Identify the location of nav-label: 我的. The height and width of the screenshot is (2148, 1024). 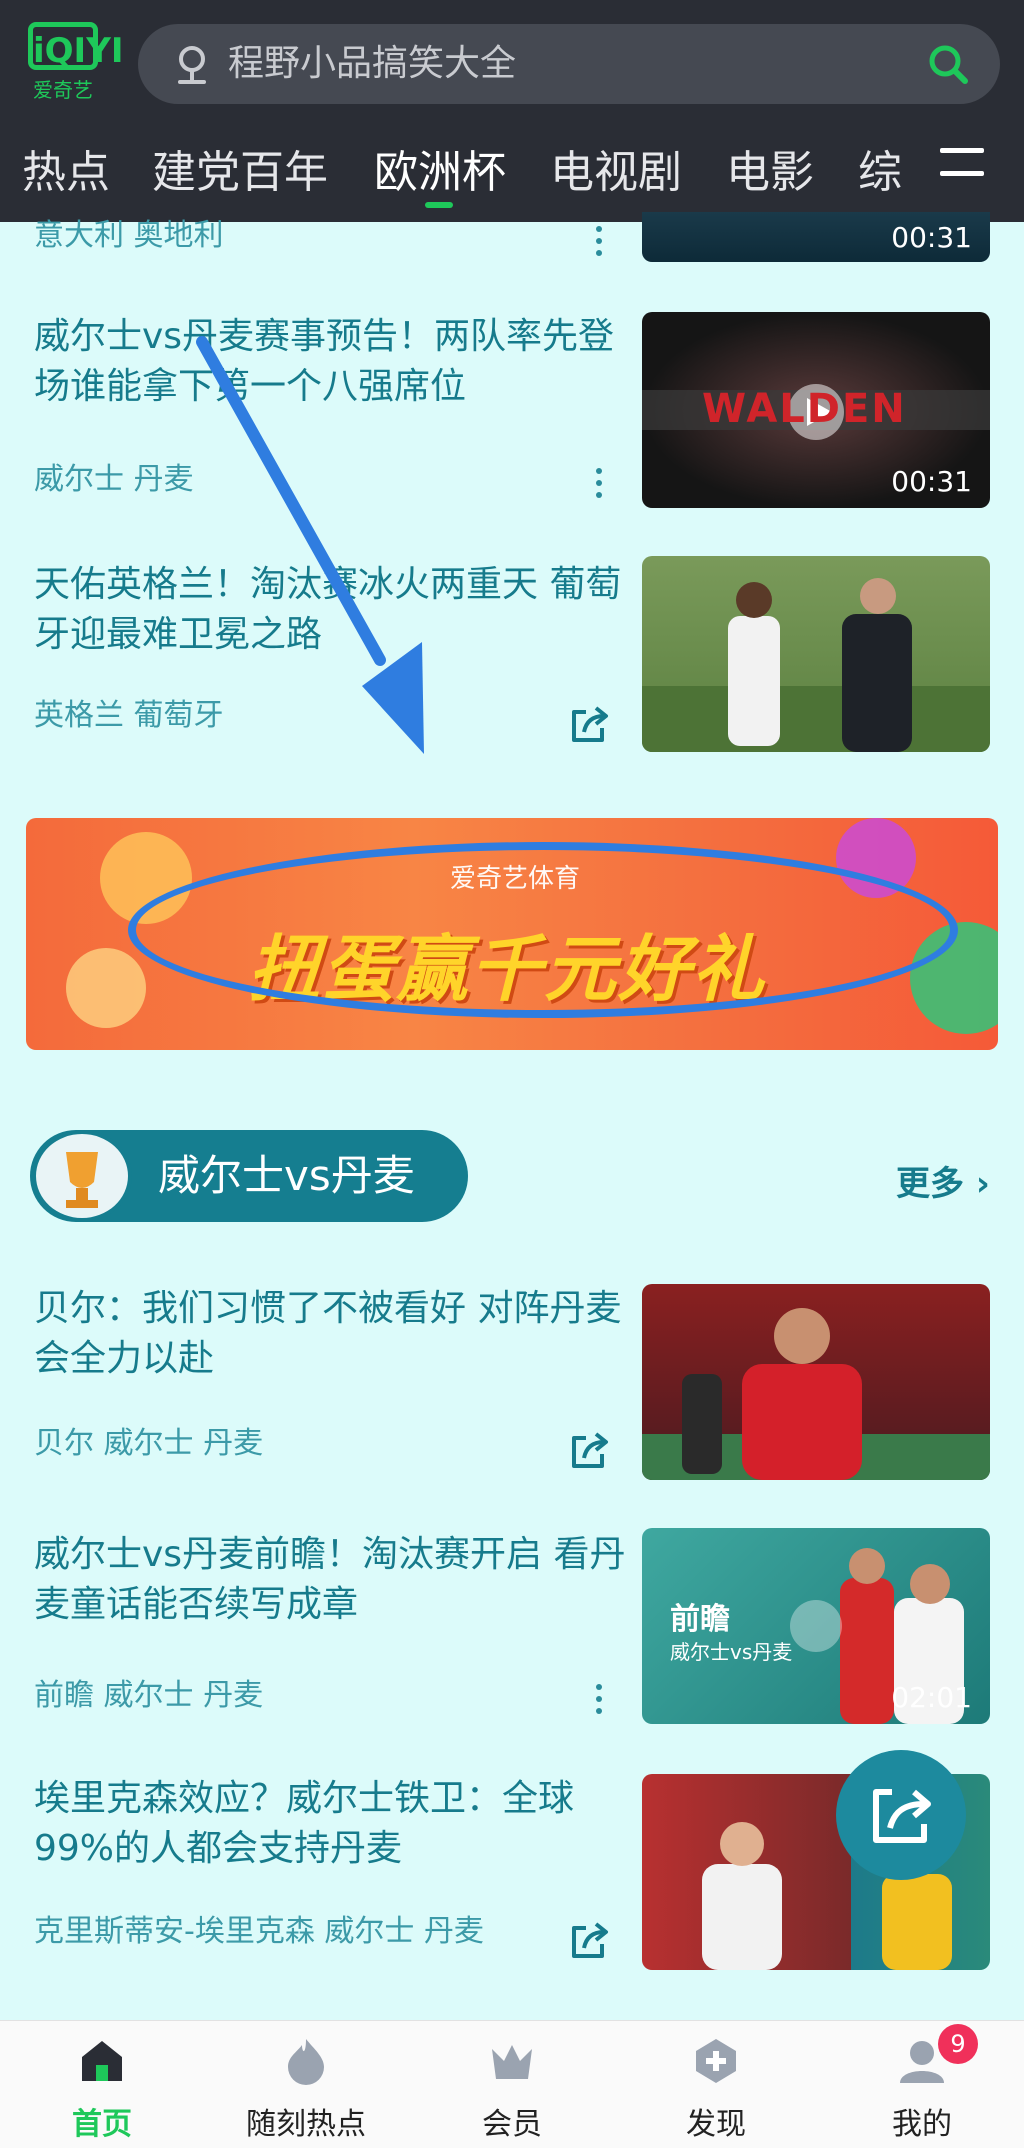
(922, 2124).